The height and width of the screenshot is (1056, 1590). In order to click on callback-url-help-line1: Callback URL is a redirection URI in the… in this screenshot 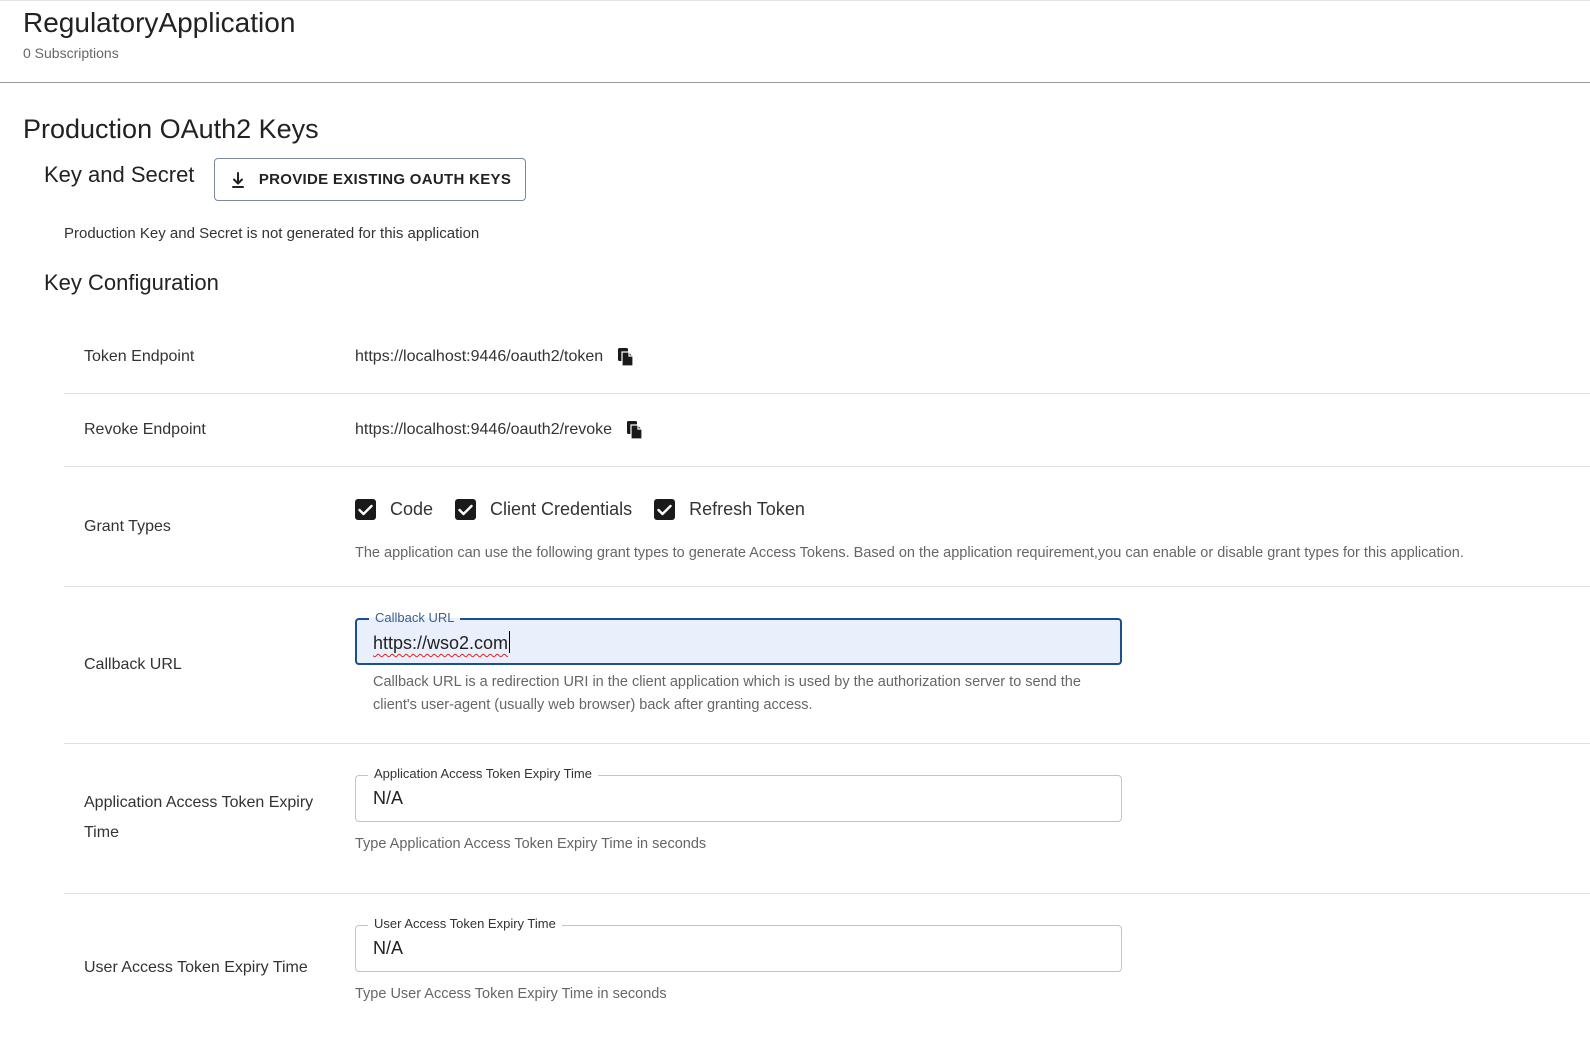, I will do `click(727, 682)`.